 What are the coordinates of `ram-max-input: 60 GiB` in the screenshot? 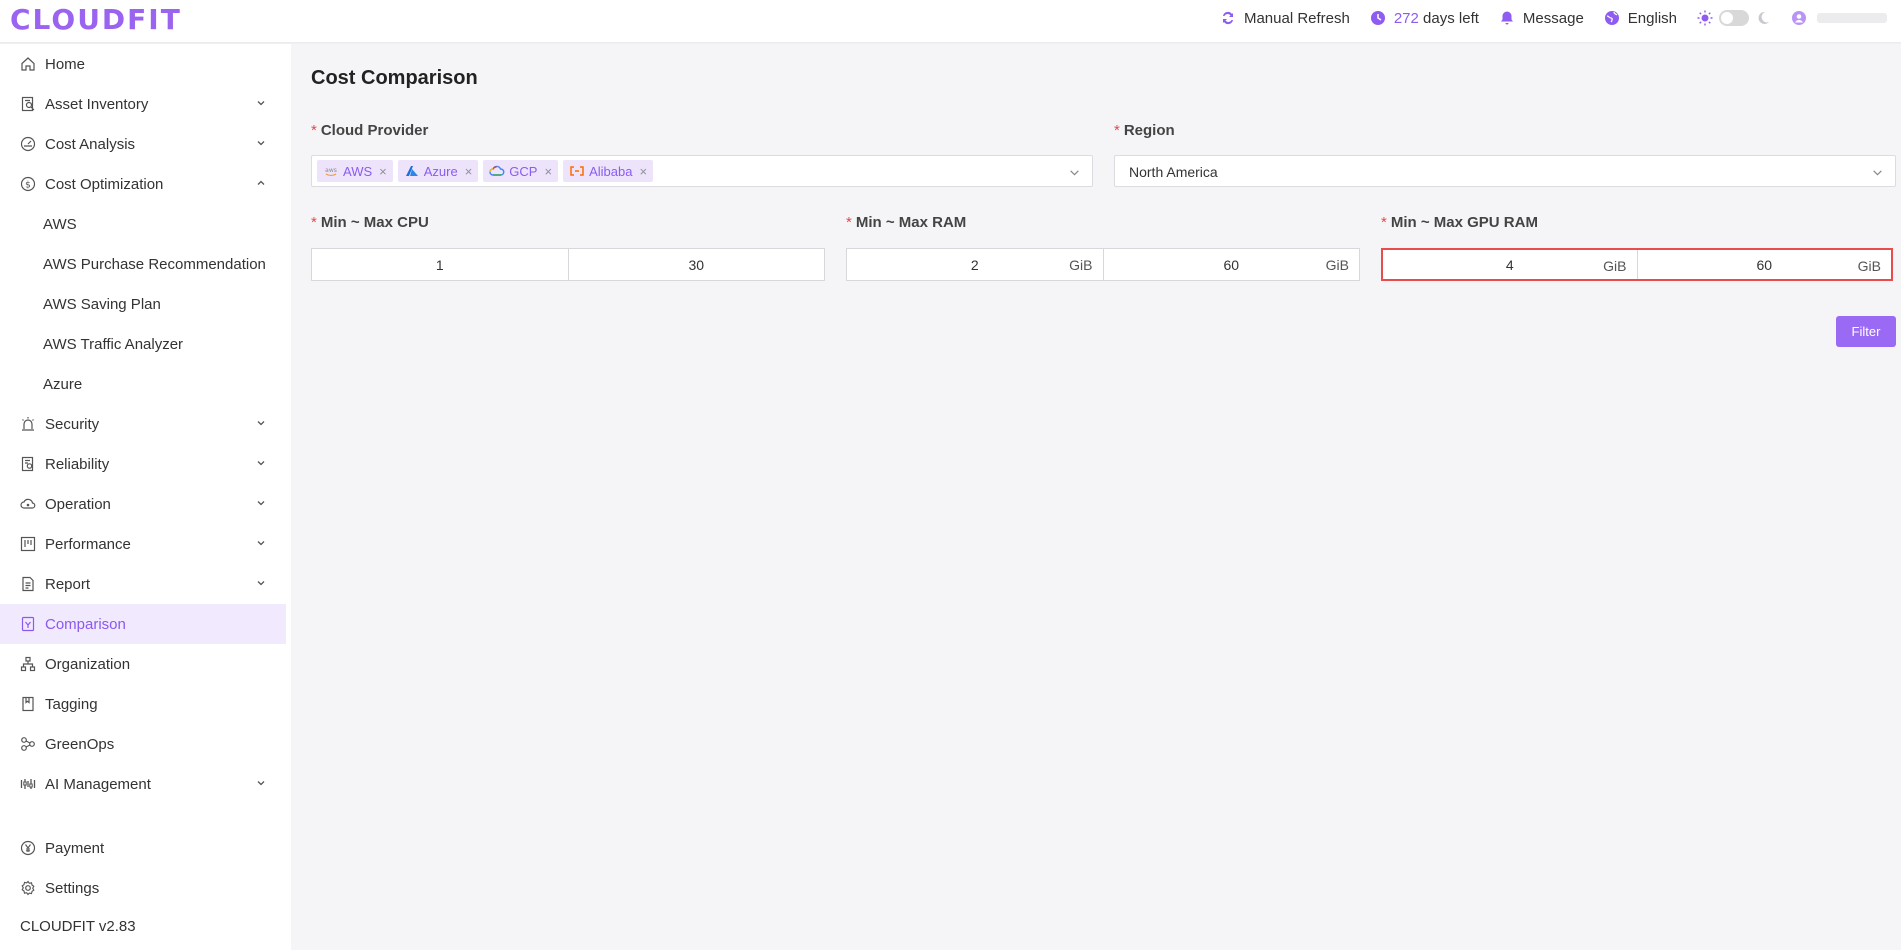 It's located at (1231, 264).